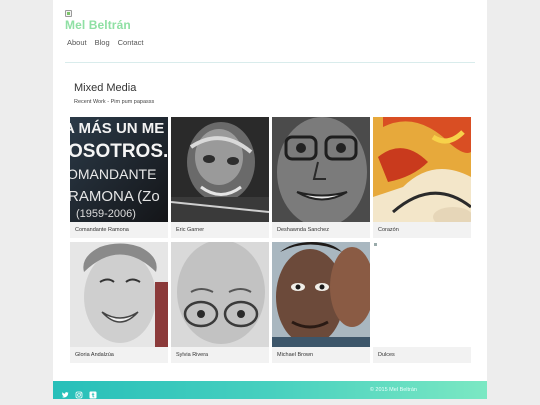 The image size is (540, 405). I want to click on twitter-icon, so click(65, 392).